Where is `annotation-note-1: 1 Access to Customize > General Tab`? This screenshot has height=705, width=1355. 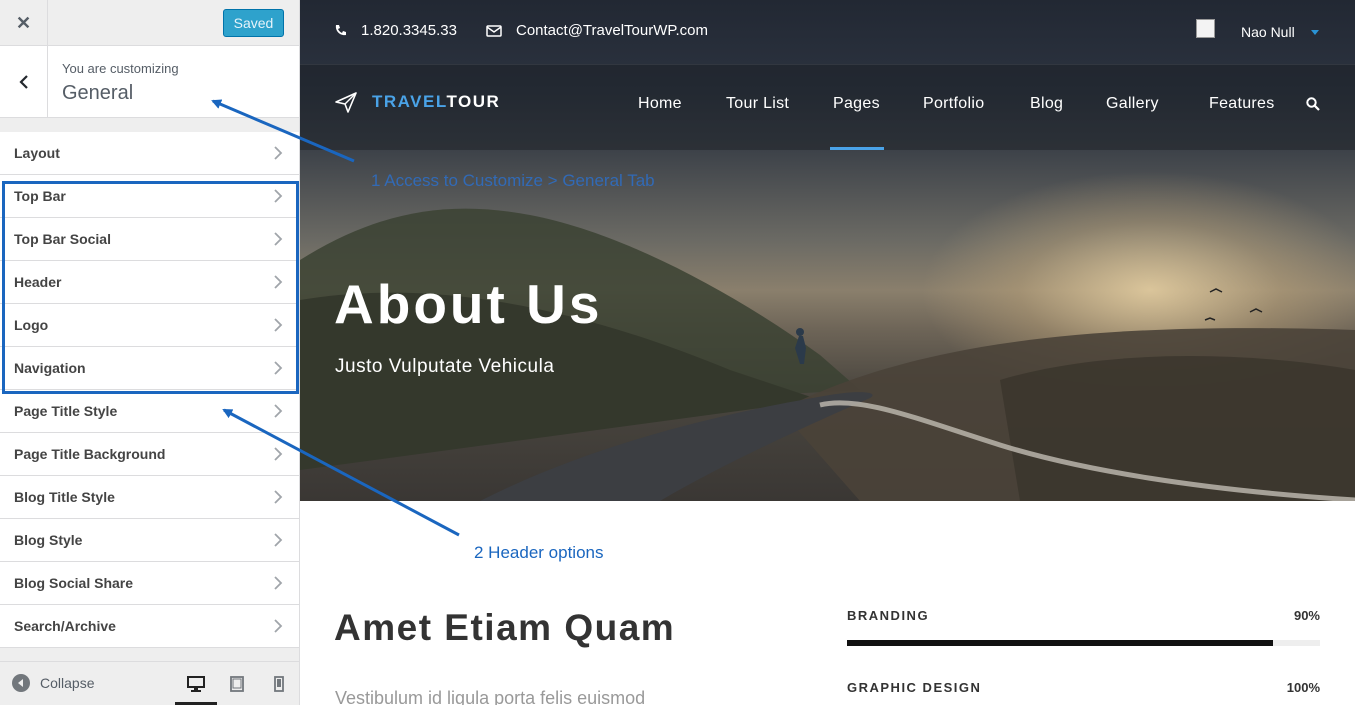
annotation-note-1: 1 Access to Customize > General Tab is located at coordinates (513, 180).